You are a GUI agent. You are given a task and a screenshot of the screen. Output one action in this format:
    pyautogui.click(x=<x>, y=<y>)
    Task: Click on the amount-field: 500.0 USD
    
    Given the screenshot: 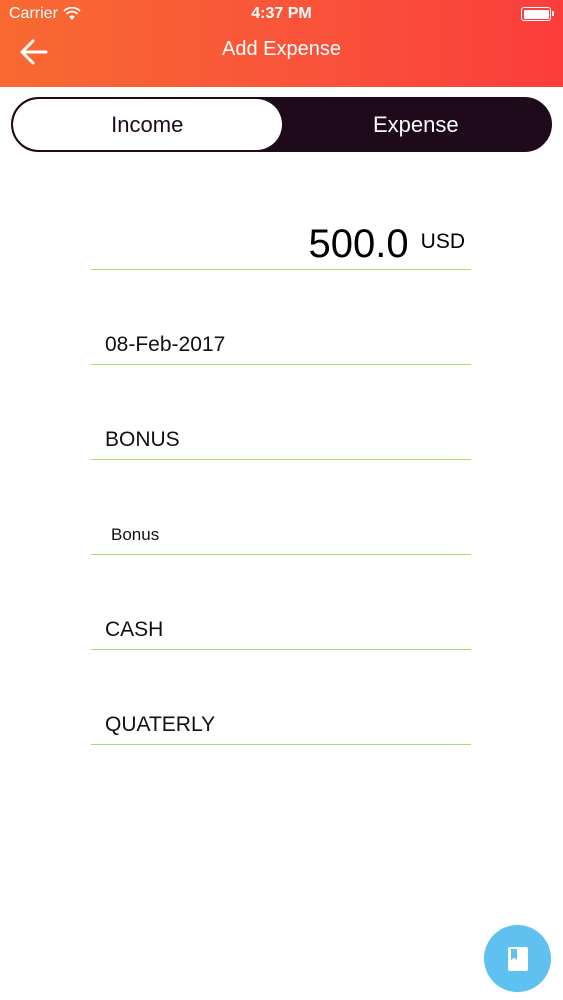 What is the action you would take?
    pyautogui.click(x=281, y=242)
    